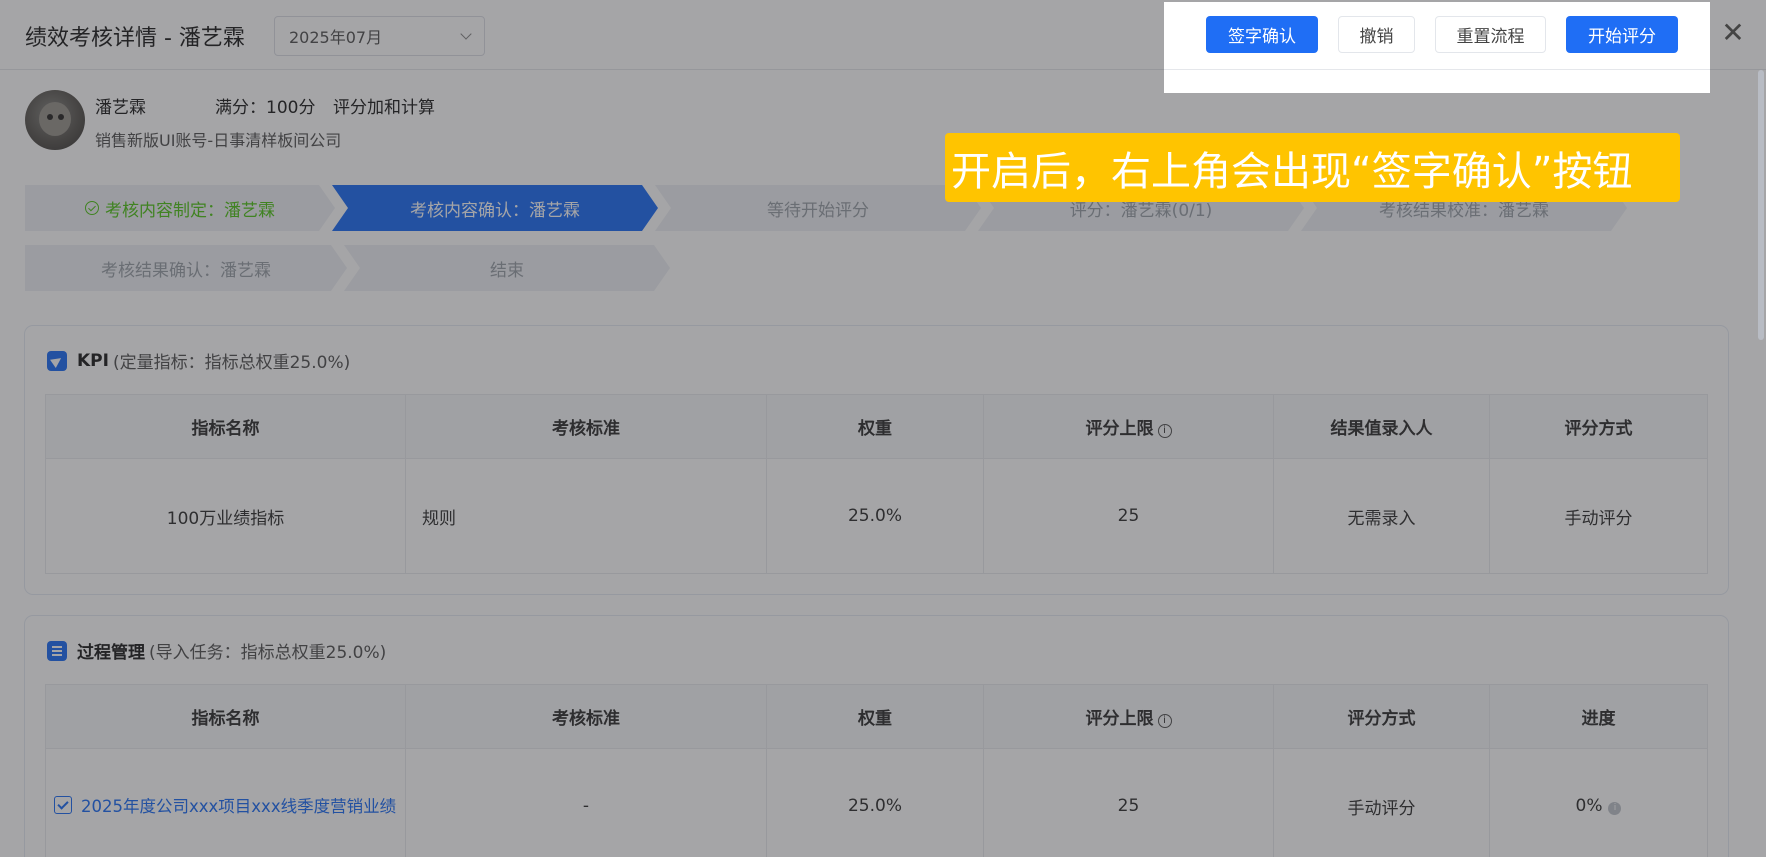 The width and height of the screenshot is (1766, 857). I want to click on month-value: 2025年07月, so click(336, 37).